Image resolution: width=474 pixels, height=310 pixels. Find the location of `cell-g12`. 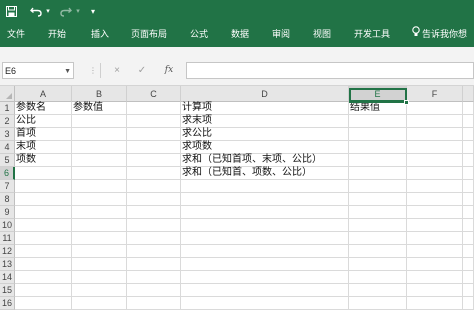

cell-g12 is located at coordinates (468, 251).